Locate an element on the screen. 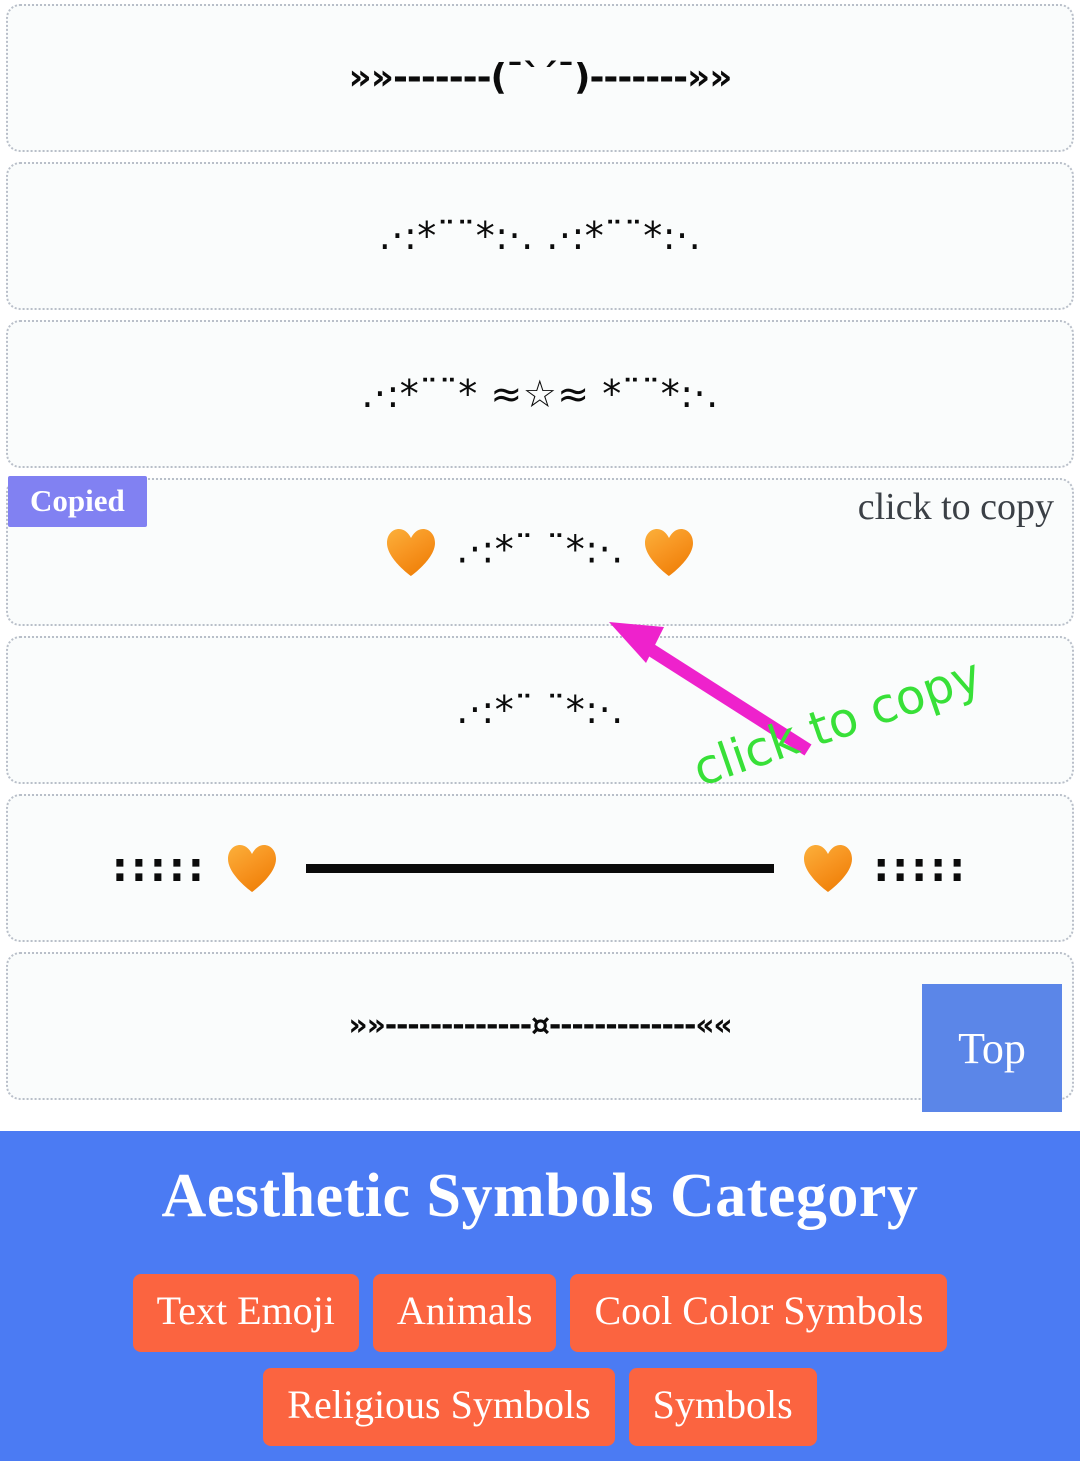  symbol-card-copied: Copied click to copy .·:*¨ ¨*:·. is located at coordinates (540, 551).